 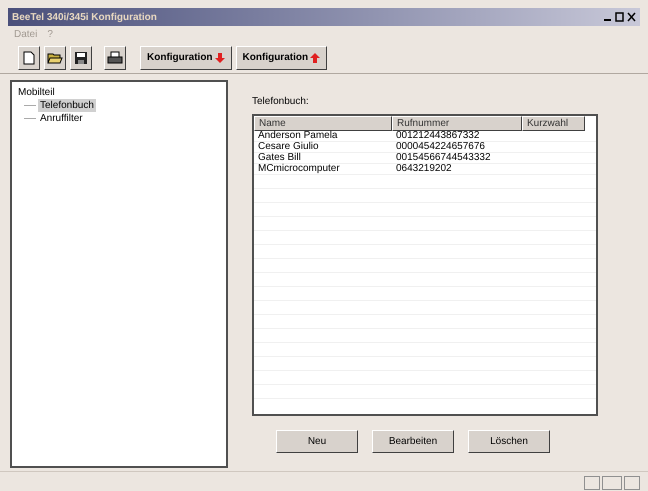 What do you see at coordinates (437, 136) in the screenshot?
I see `table-cell-text: 001212443867332` at bounding box center [437, 136].